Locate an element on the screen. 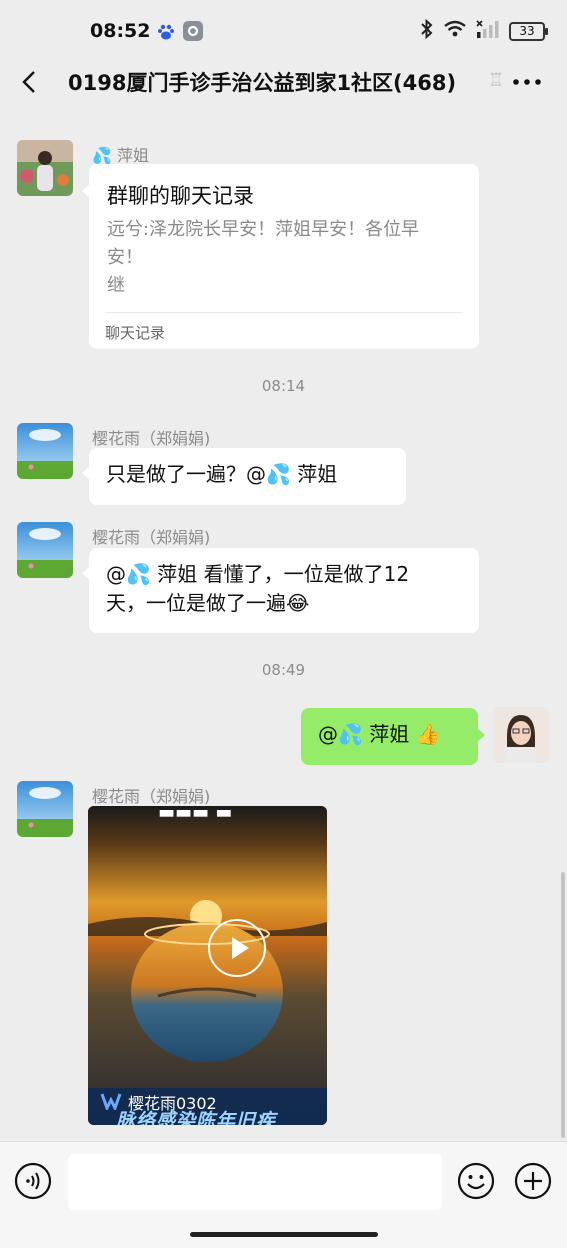 The image size is (567, 1248). plus-icon is located at coordinates (533, 1181).